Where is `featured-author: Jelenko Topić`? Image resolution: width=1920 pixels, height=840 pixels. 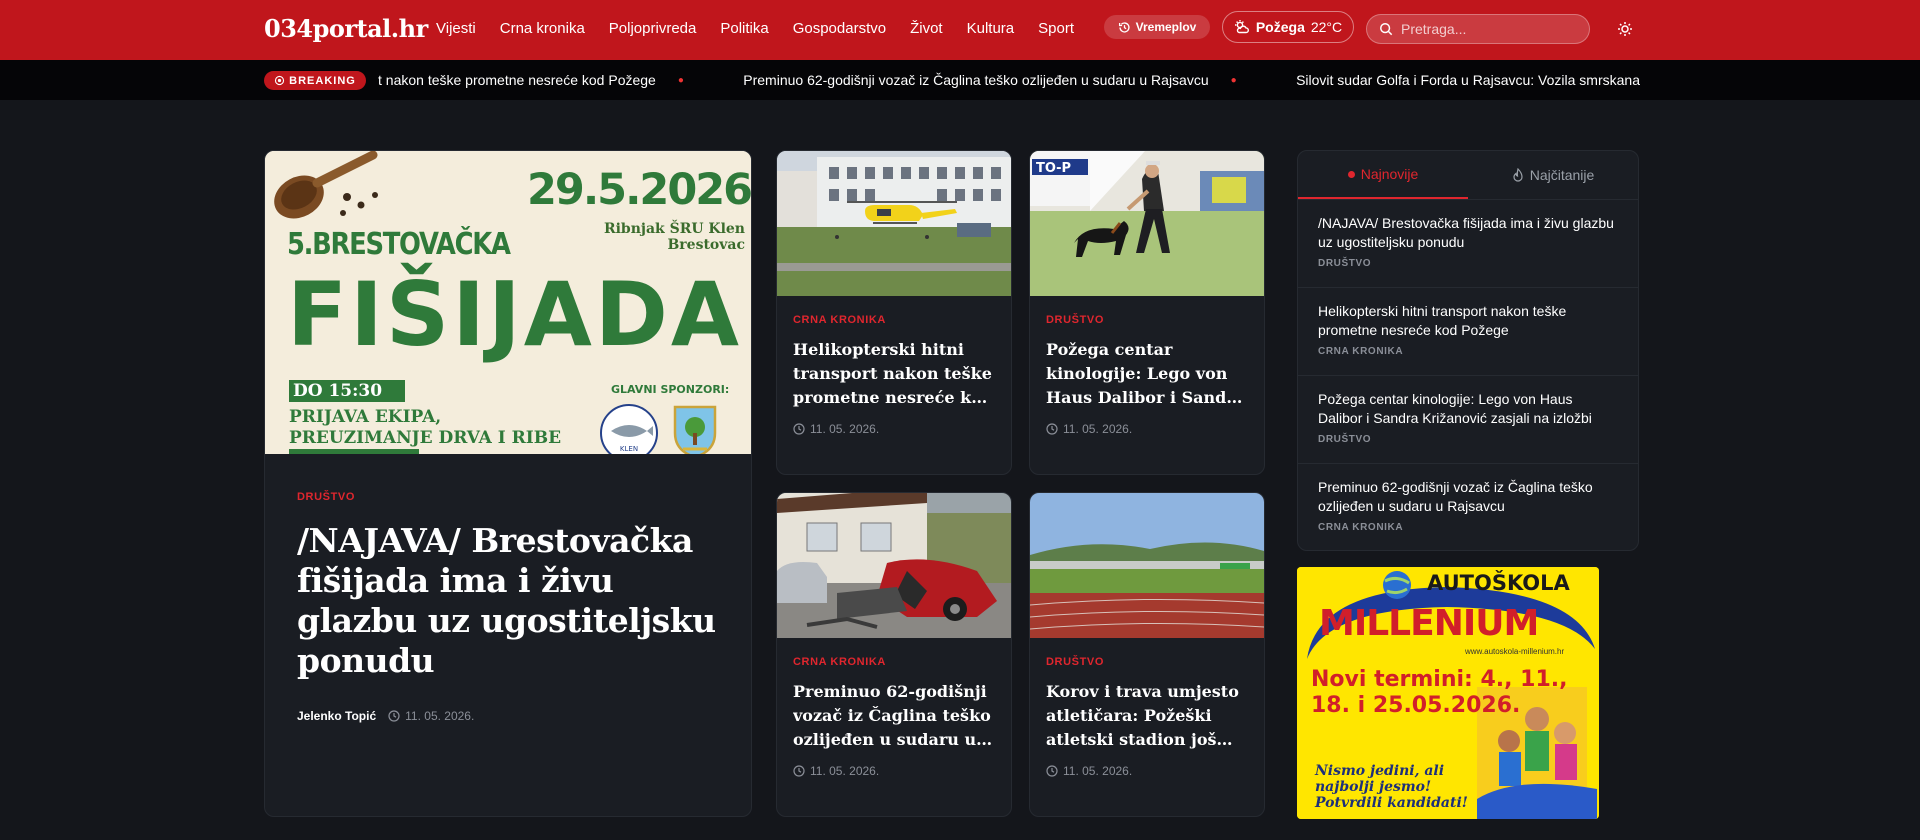
featured-author: Jelenko Topić is located at coordinates (336, 716).